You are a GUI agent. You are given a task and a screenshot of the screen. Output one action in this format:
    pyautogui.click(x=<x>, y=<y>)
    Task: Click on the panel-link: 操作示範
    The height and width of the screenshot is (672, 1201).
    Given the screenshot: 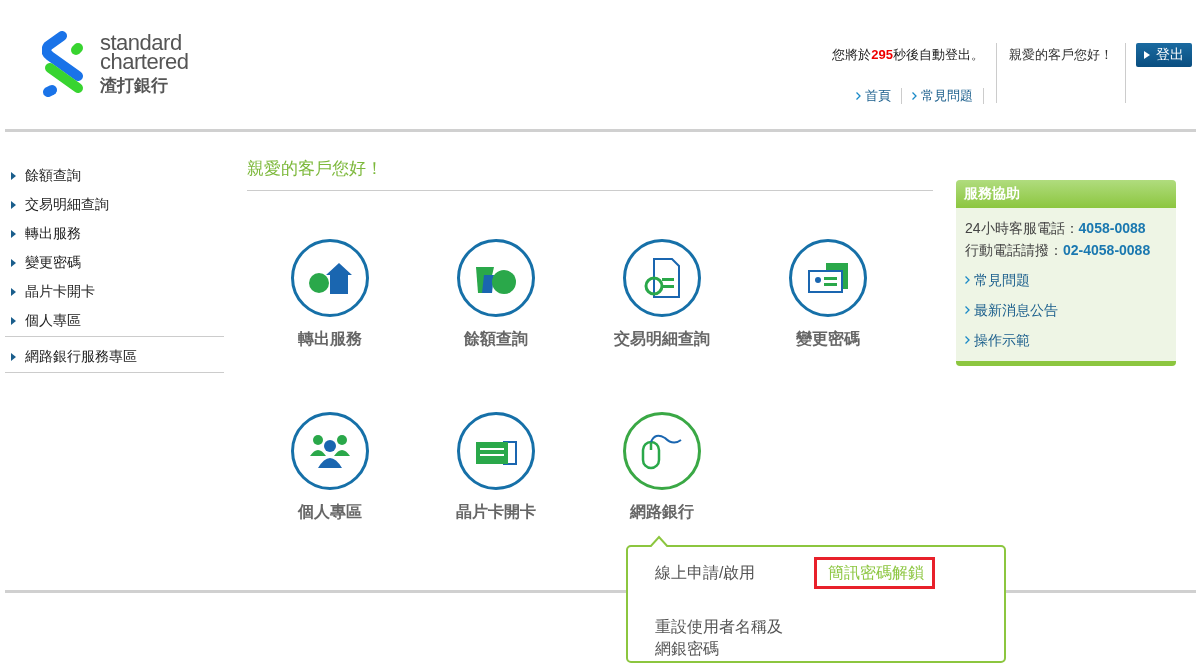 What is the action you would take?
    pyautogui.click(x=1066, y=340)
    